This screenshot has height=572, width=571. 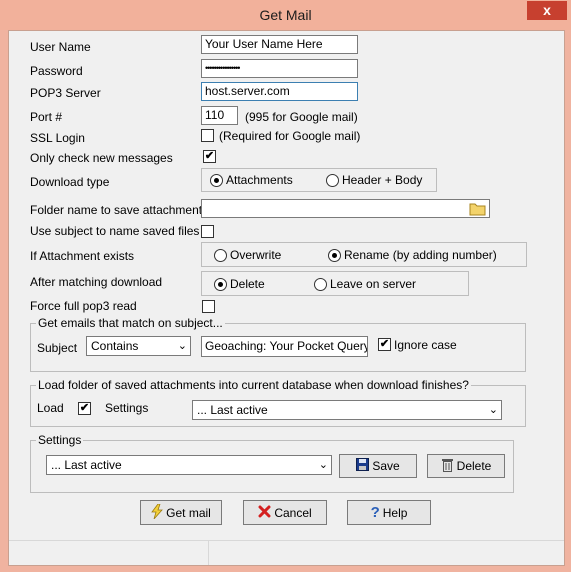 What do you see at coordinates (220, 284) in the screenshot?
I see `delete-radio` at bounding box center [220, 284].